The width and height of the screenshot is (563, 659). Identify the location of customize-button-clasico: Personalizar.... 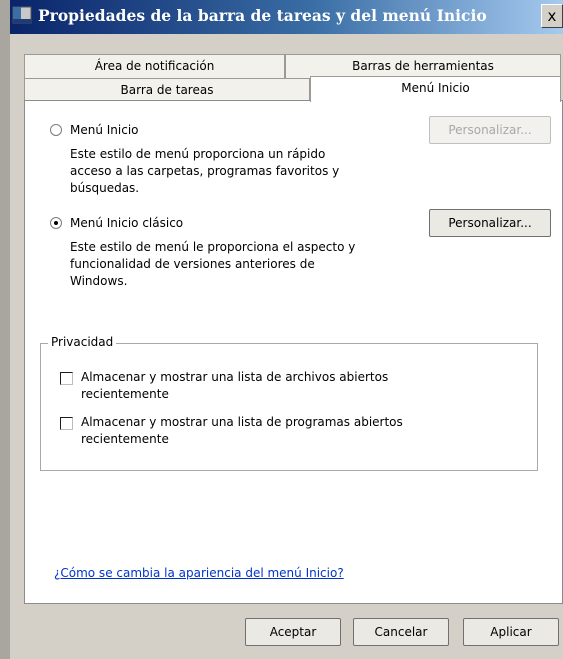
(490, 223).